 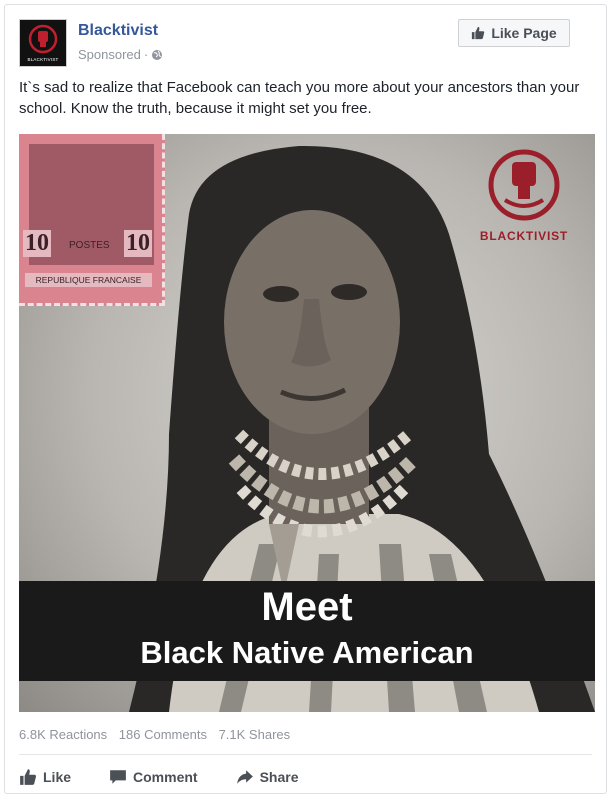 What do you see at coordinates (92, 220) in the screenshot?
I see `vintage-stamp: 10 POSTES 10 REPUBLIQUE FRANCAISE` at bounding box center [92, 220].